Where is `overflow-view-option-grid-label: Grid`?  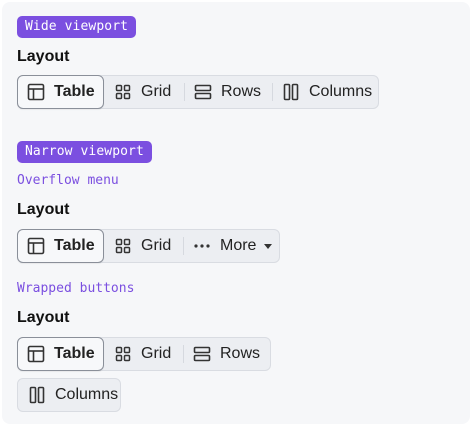
overflow-view-option-grid-label: Grid is located at coordinates (156, 245).